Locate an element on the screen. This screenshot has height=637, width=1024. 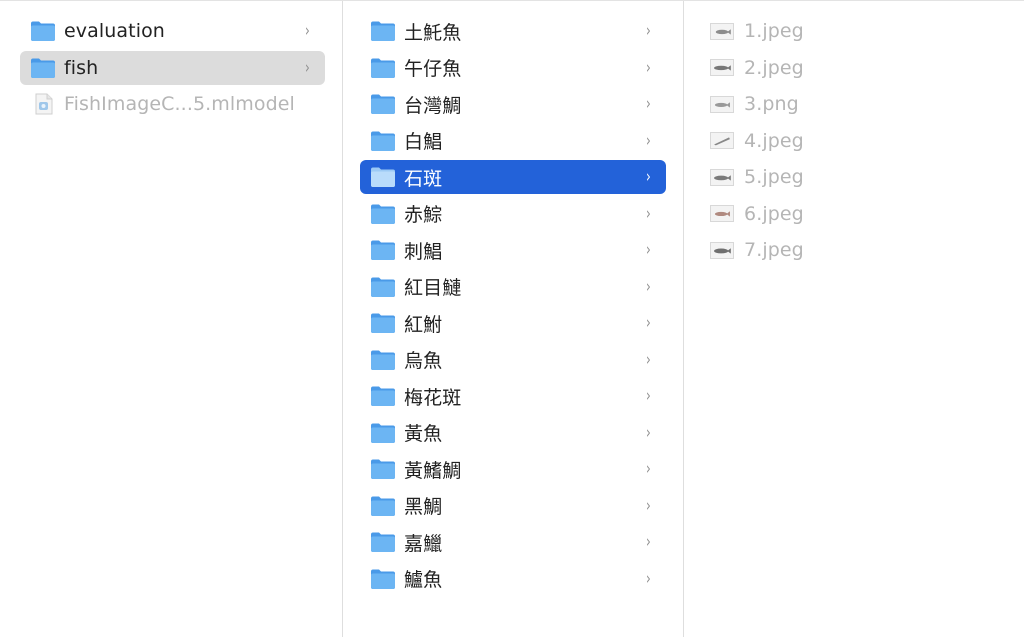
file-label: 7.jpeg is located at coordinates (774, 250).